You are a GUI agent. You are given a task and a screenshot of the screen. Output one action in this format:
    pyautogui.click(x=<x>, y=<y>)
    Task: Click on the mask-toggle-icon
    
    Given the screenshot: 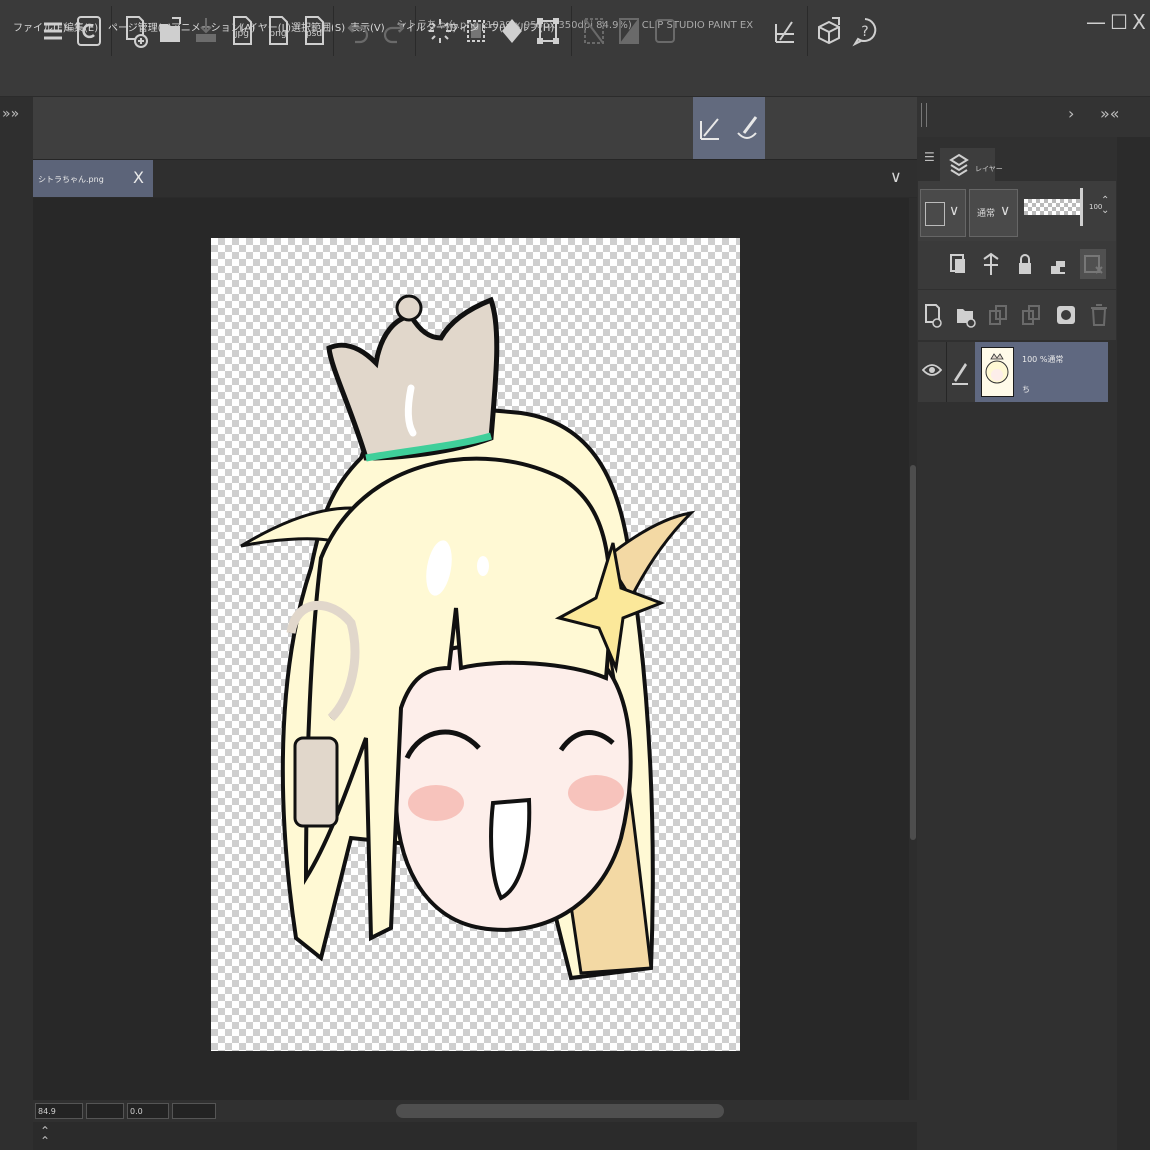 What is the action you would take?
    pyautogui.click(x=1093, y=264)
    